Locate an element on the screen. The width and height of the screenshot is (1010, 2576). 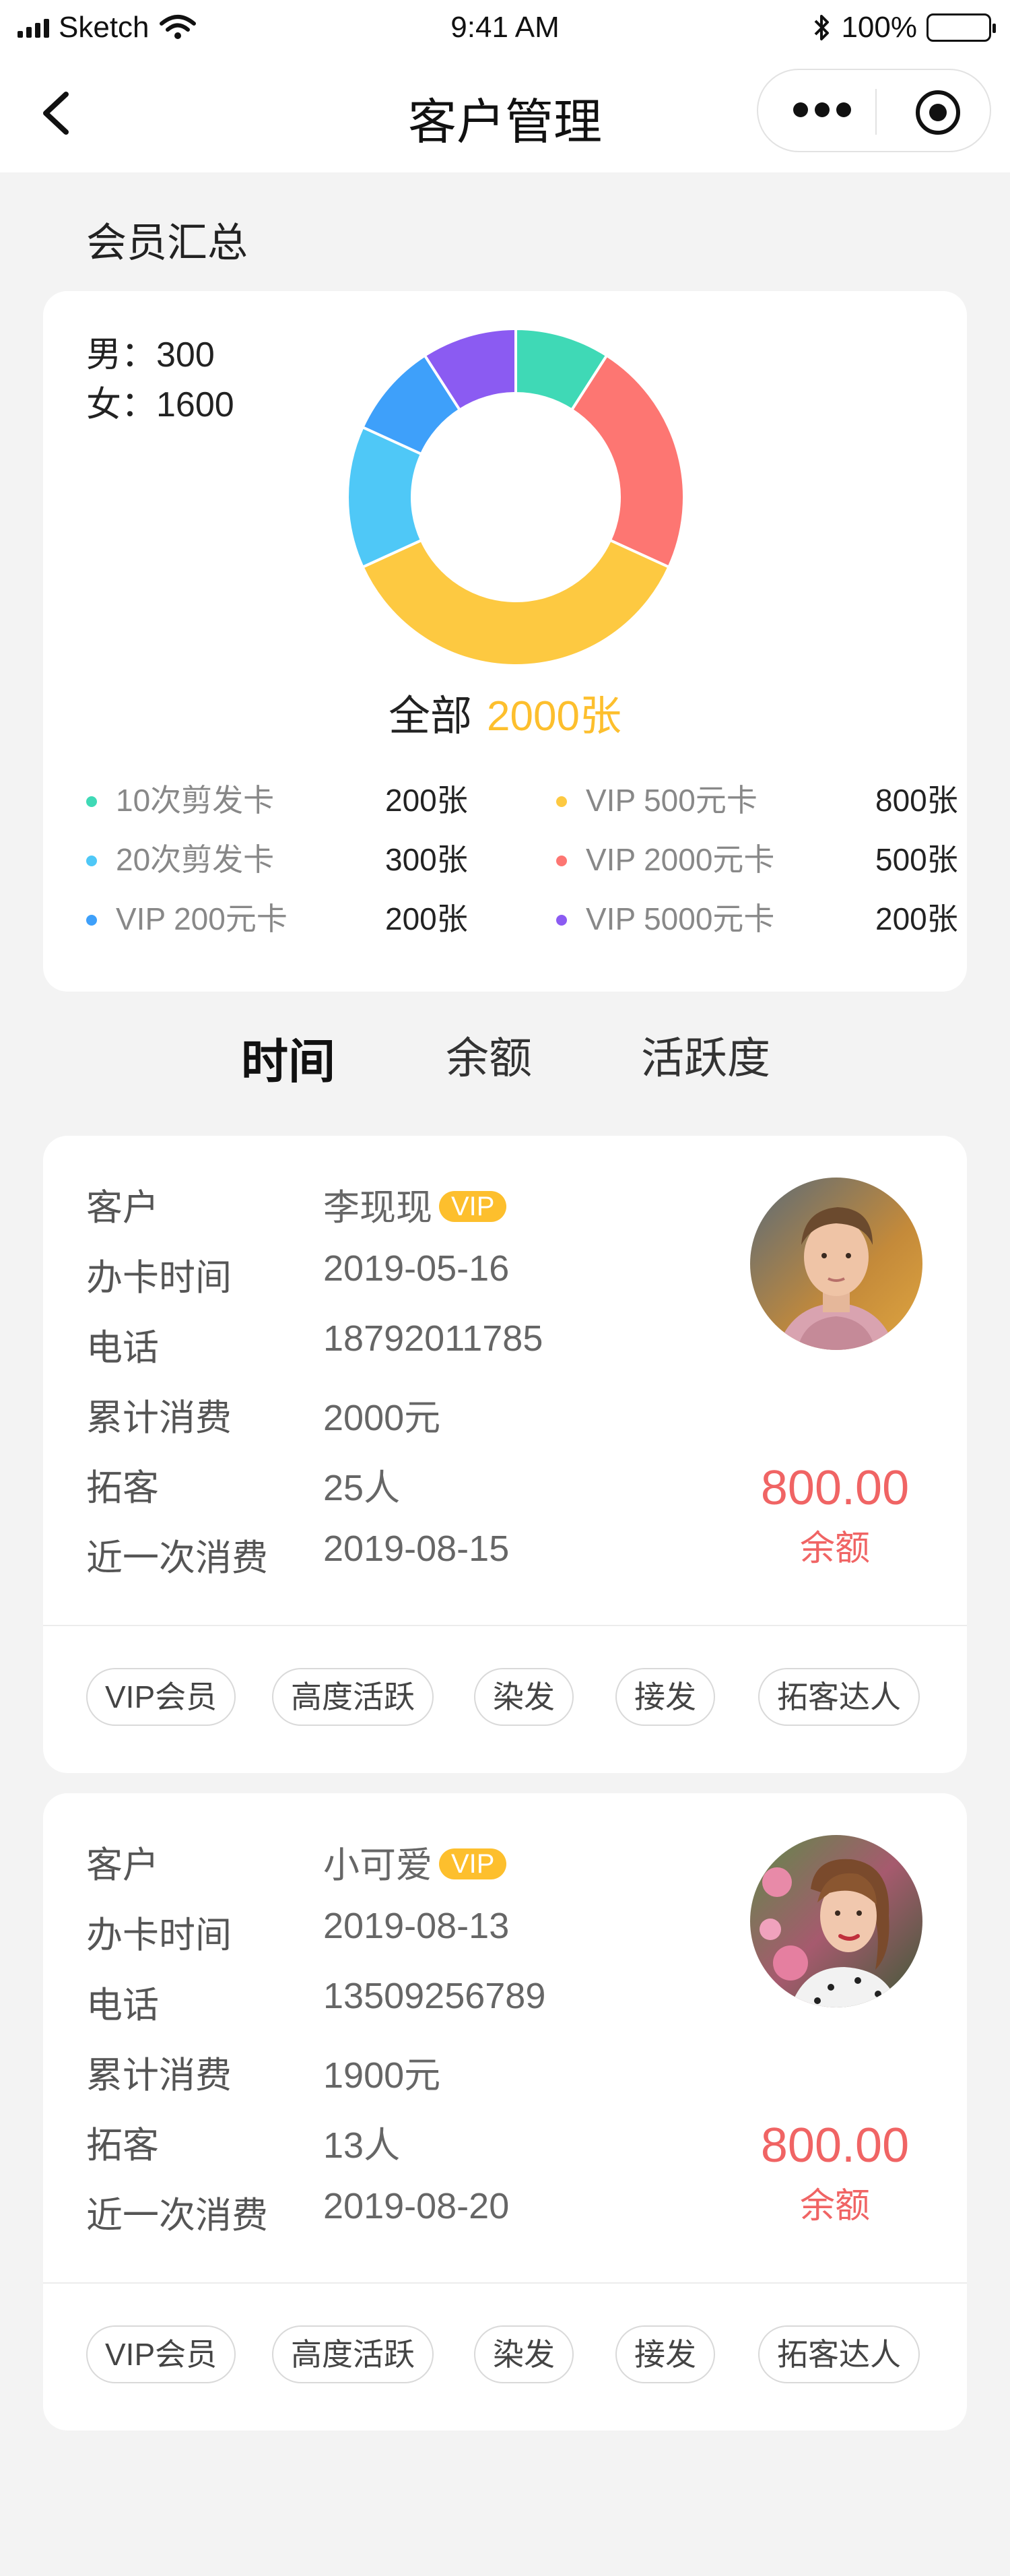
legend-item: VIP 500元卡 800张 is located at coordinates (771, 805).